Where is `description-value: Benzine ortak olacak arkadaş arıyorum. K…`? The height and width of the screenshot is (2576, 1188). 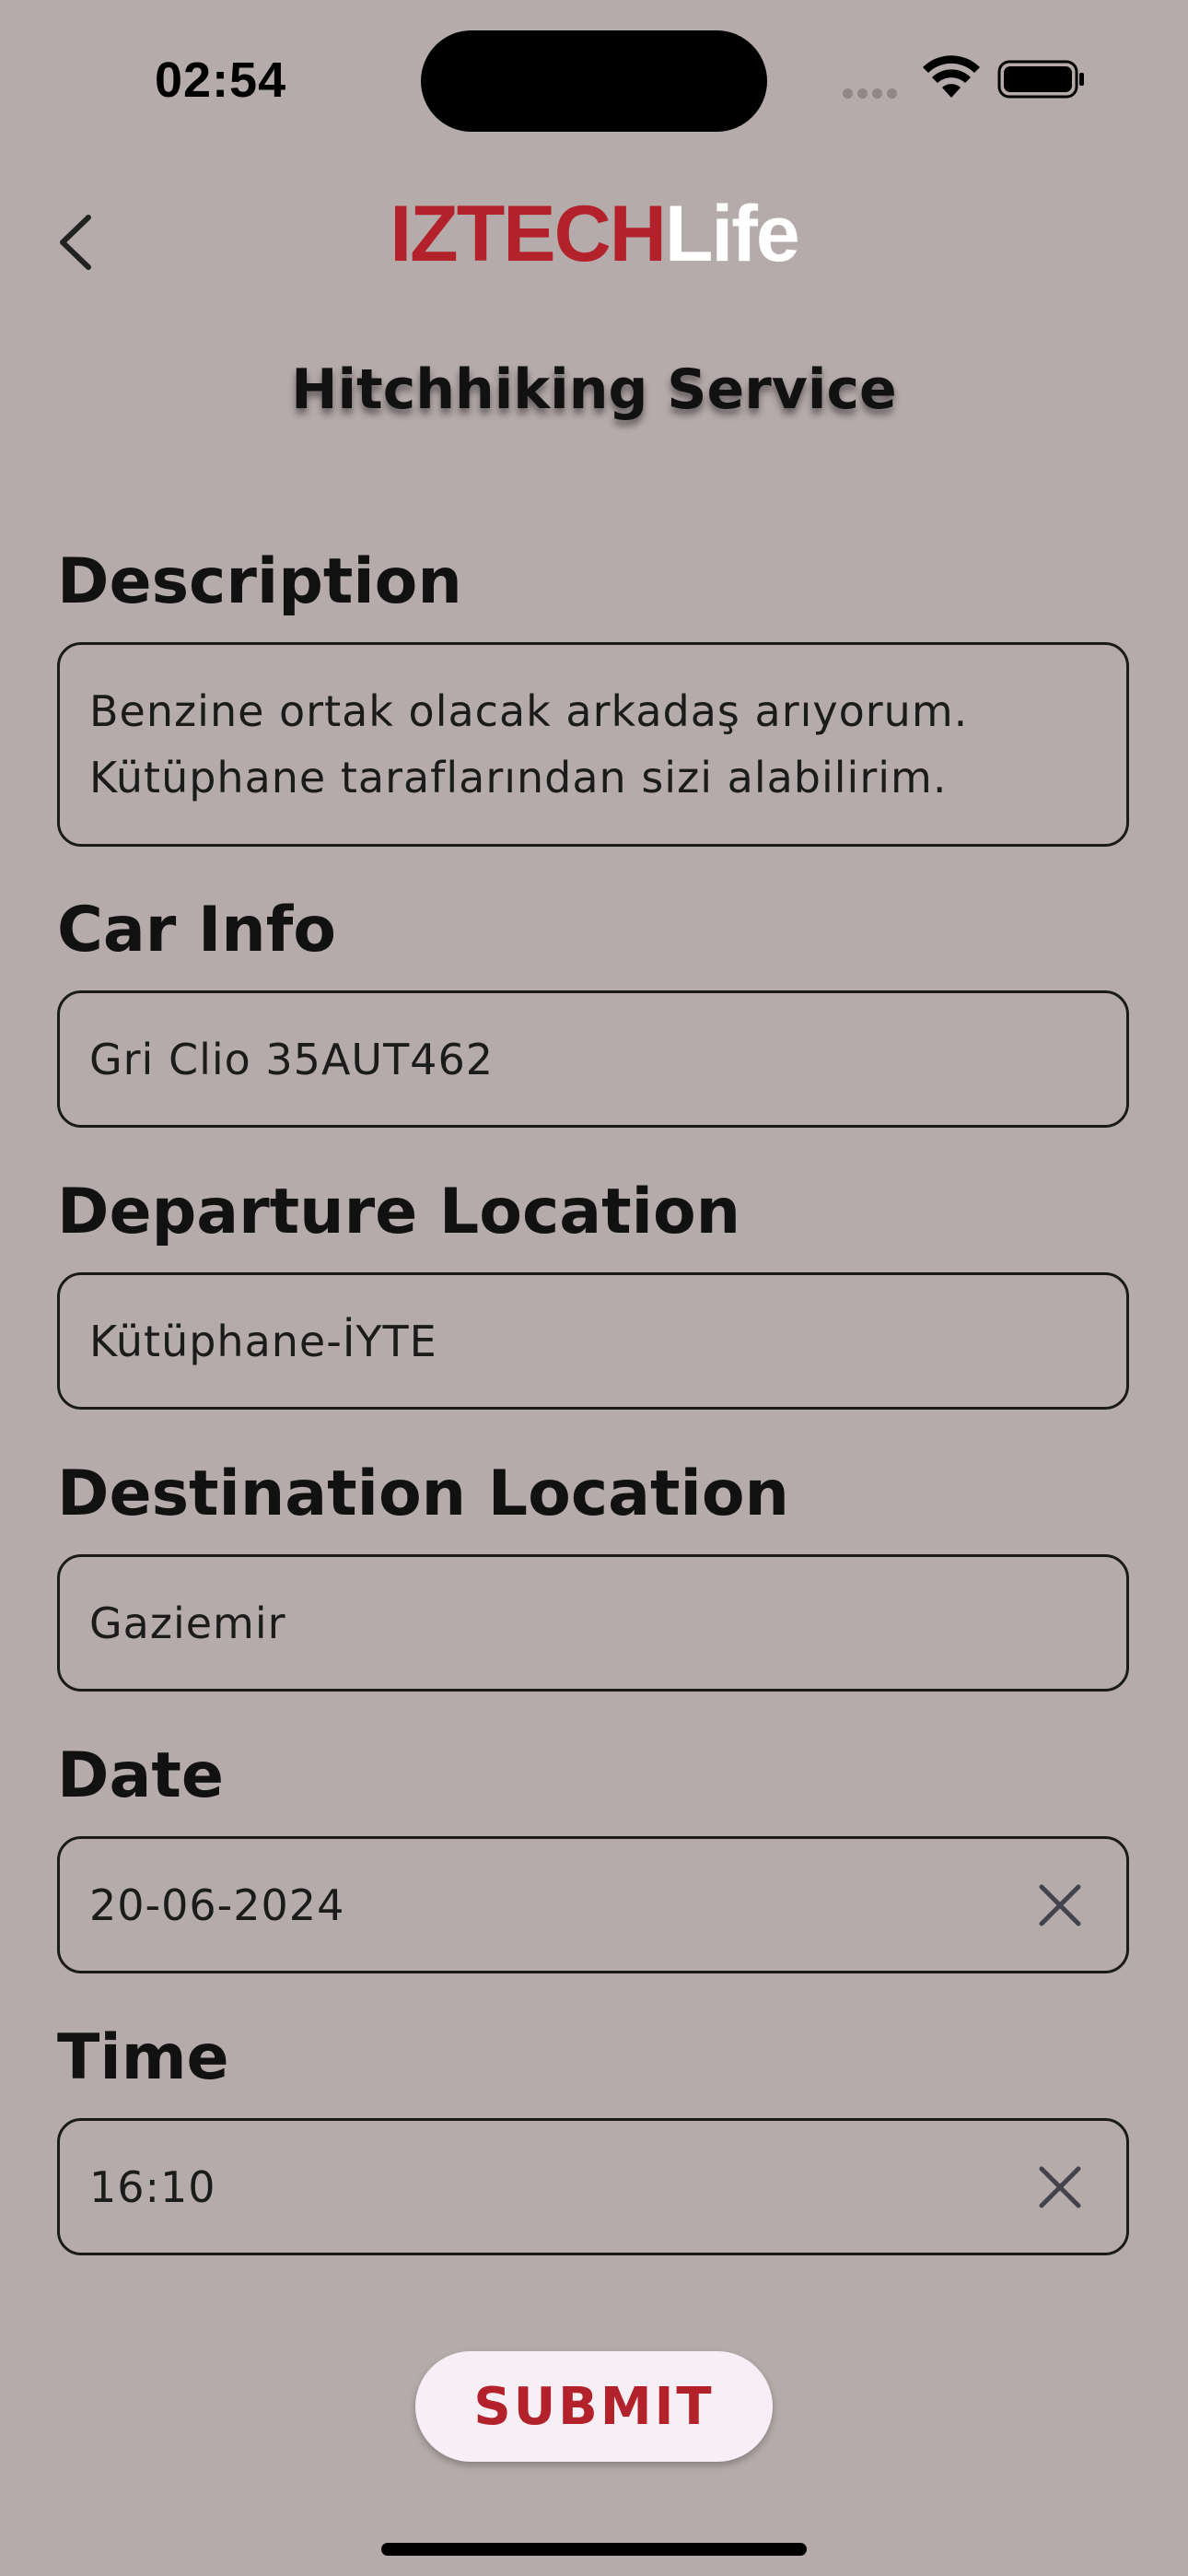 description-value: Benzine ortak olacak arkadaş arıyorum. K… is located at coordinates (529, 744).